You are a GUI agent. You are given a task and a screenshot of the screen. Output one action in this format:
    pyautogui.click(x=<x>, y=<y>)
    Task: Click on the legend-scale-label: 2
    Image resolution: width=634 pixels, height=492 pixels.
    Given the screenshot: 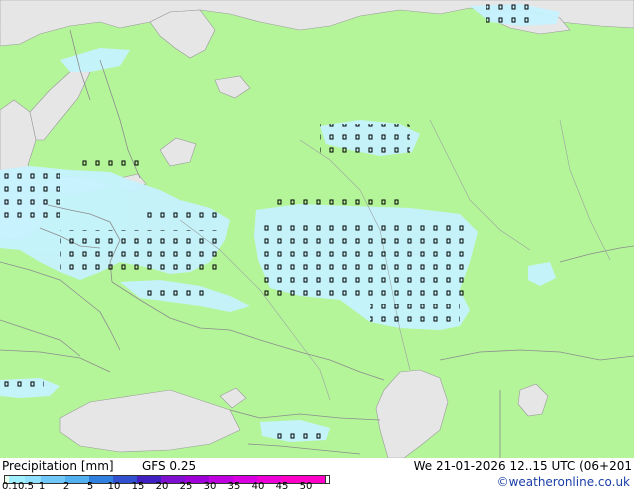 What is the action you would take?
    pyautogui.click(x=66, y=486)
    